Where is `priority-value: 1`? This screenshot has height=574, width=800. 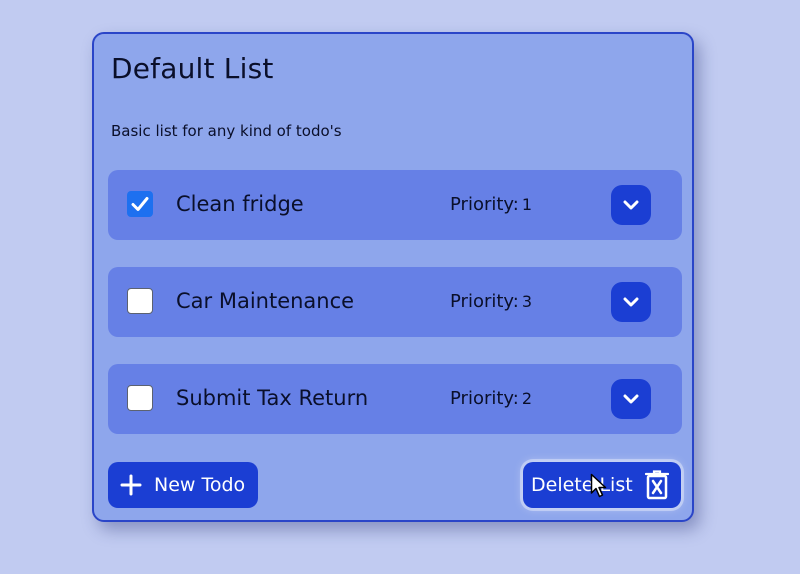
priority-value: 1 is located at coordinates (527, 204).